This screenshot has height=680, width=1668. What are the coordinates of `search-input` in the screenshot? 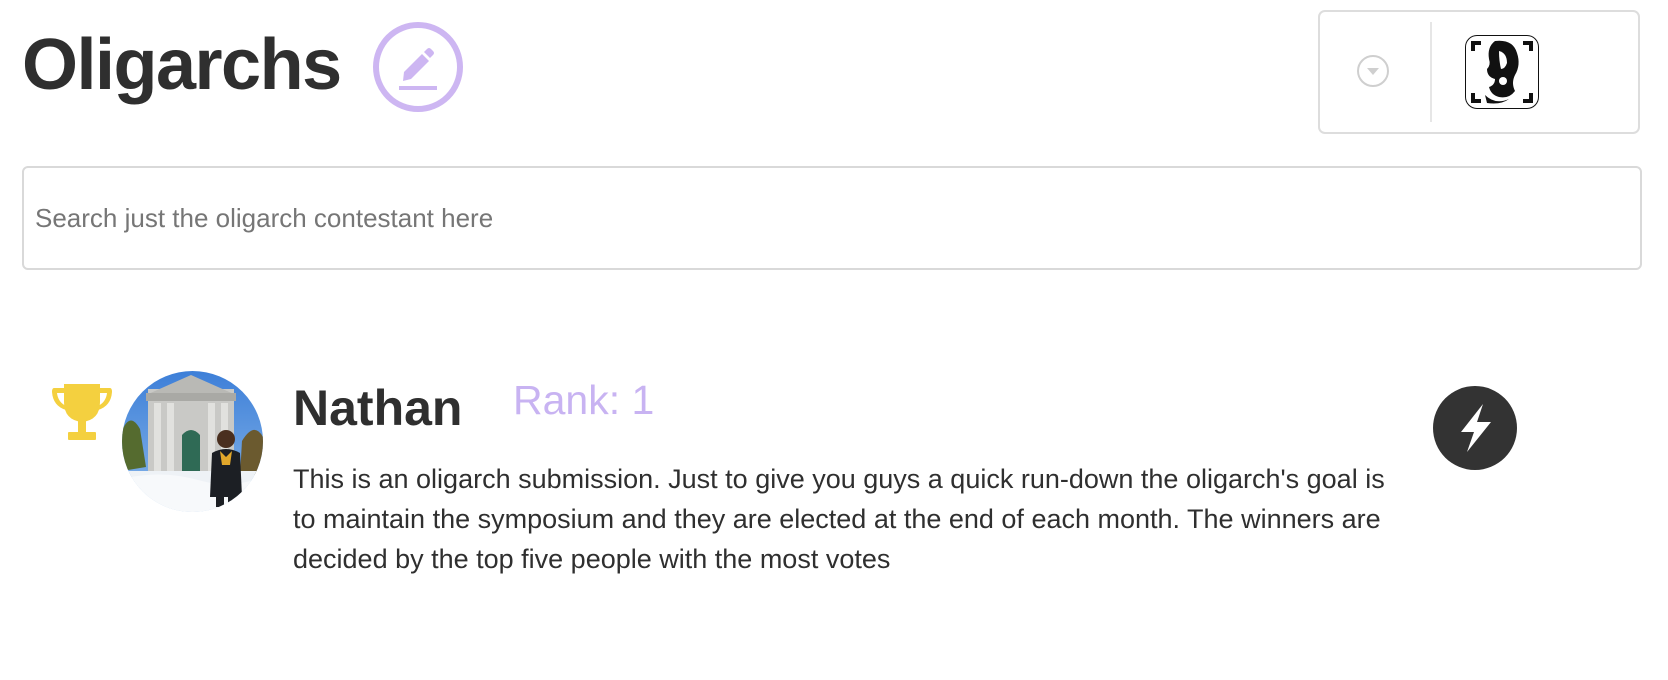 It's located at (832, 218).